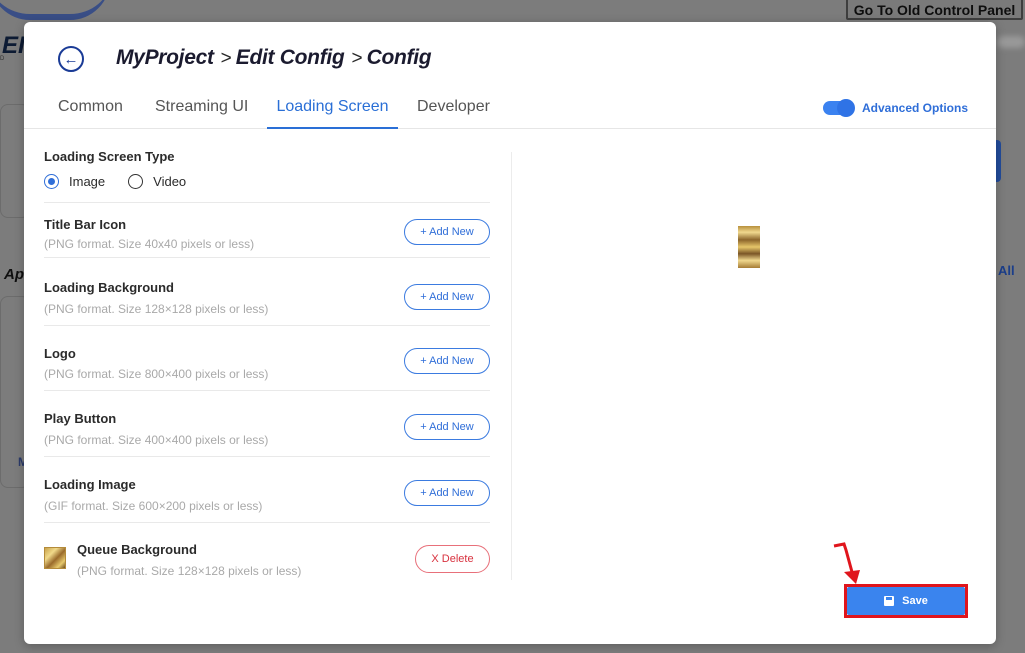  Describe the element at coordinates (90, 113) in the screenshot. I see `tab-common: Common` at that location.